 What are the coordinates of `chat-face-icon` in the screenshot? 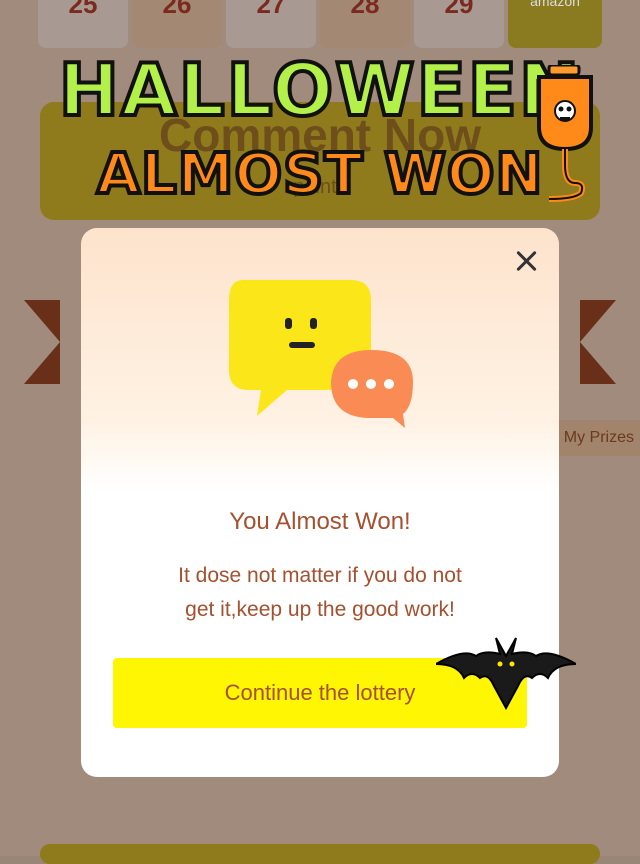 It's located at (321, 354).